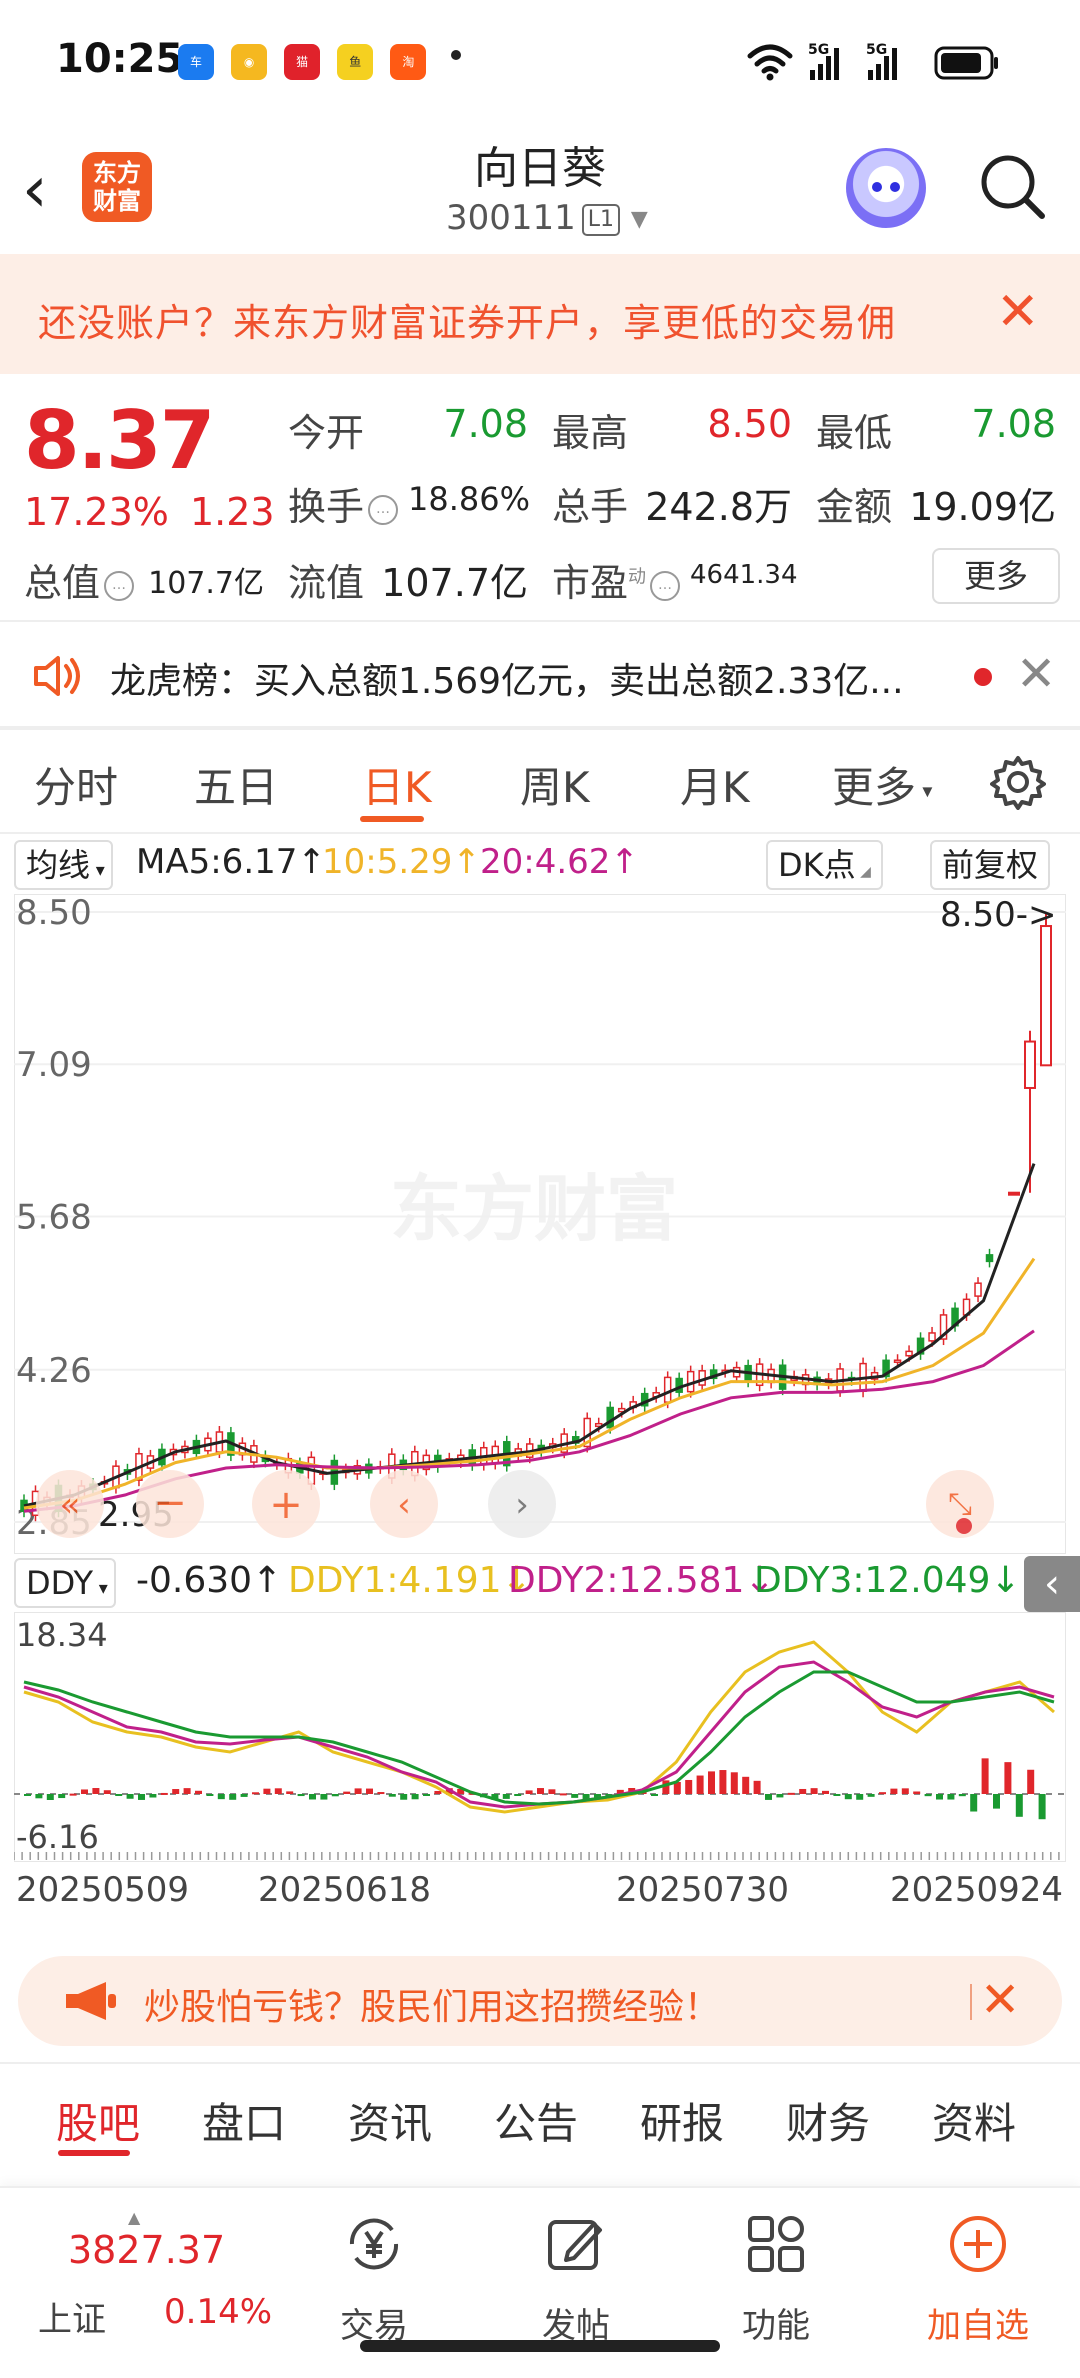  Describe the element at coordinates (390, 2120) in the screenshot. I see `tab-news: 资讯` at that location.